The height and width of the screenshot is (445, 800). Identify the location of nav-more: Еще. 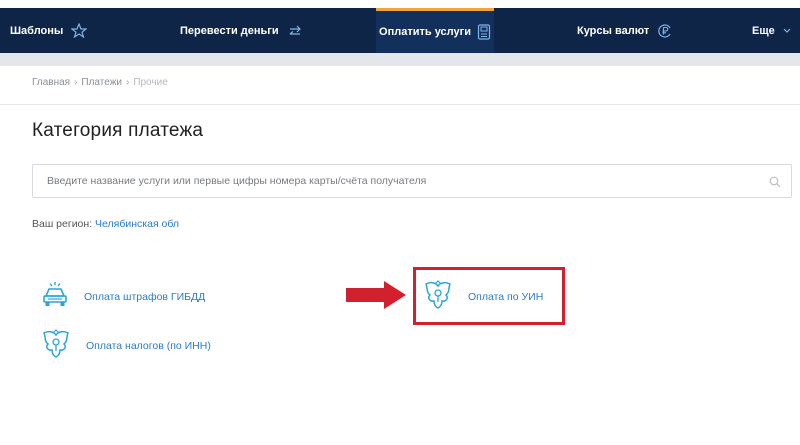
(771, 30).